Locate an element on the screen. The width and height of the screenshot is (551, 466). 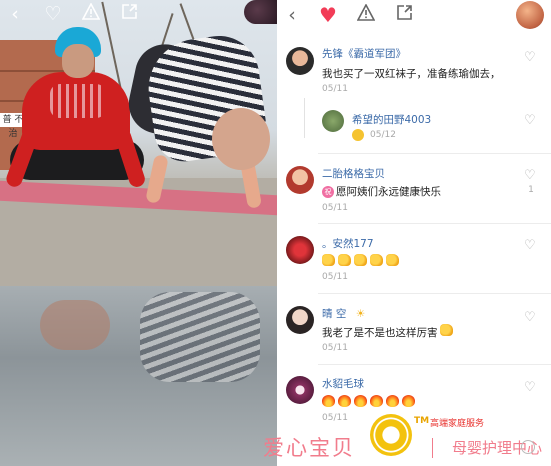
sun-logo-icon is located at coordinates (391, 435).